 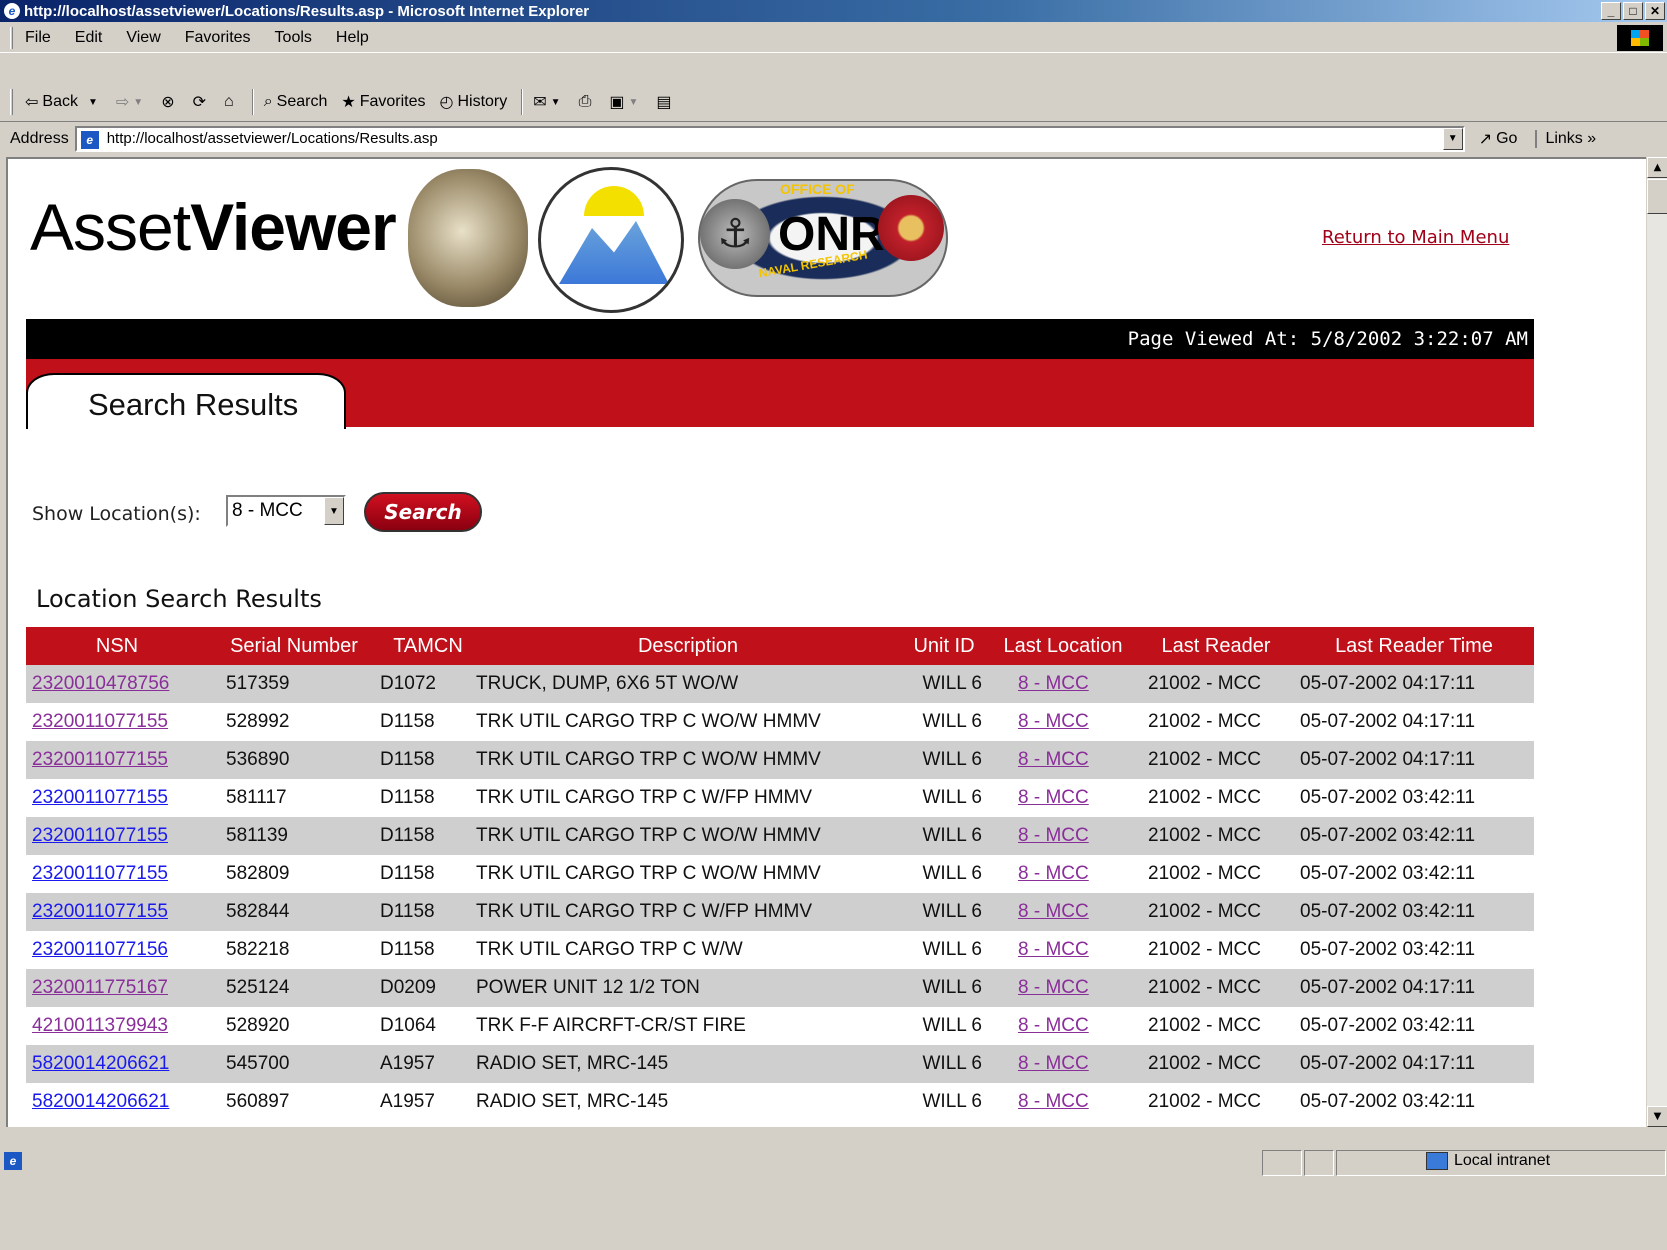 What do you see at coordinates (428, 646) in the screenshot?
I see `col-tamcn: TAMCN` at bounding box center [428, 646].